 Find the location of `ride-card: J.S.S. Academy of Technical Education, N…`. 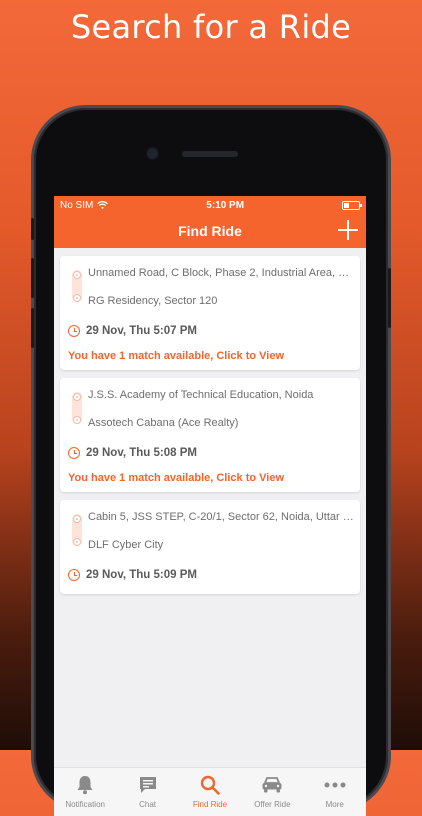

ride-card: J.S.S. Academy of Technical Education, N… is located at coordinates (210, 435).